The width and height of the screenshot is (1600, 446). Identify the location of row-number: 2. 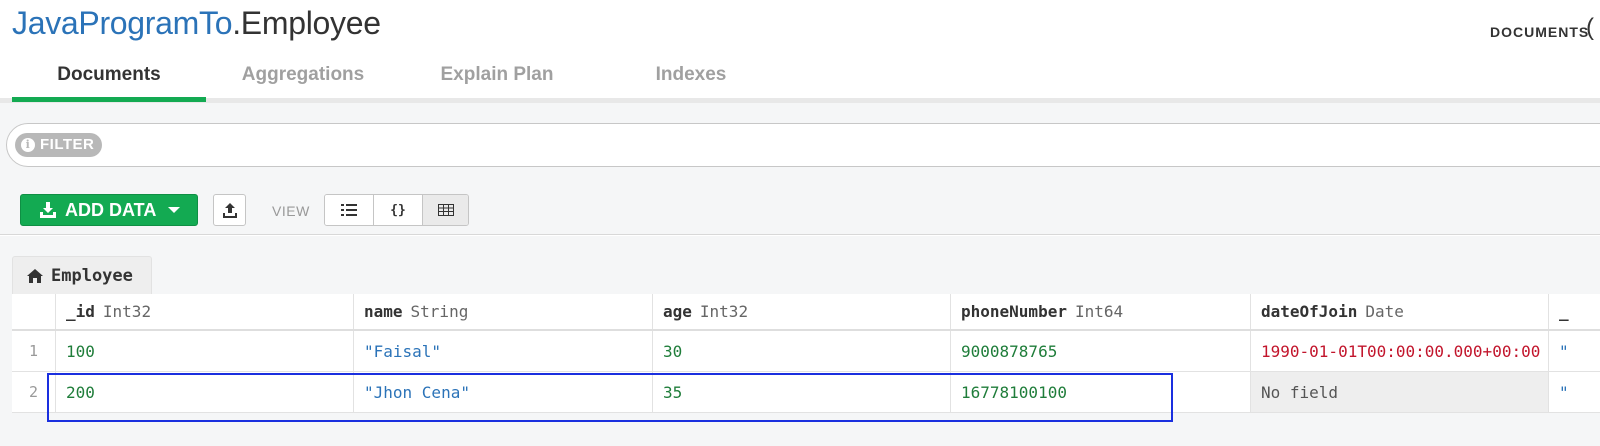
(34, 392).